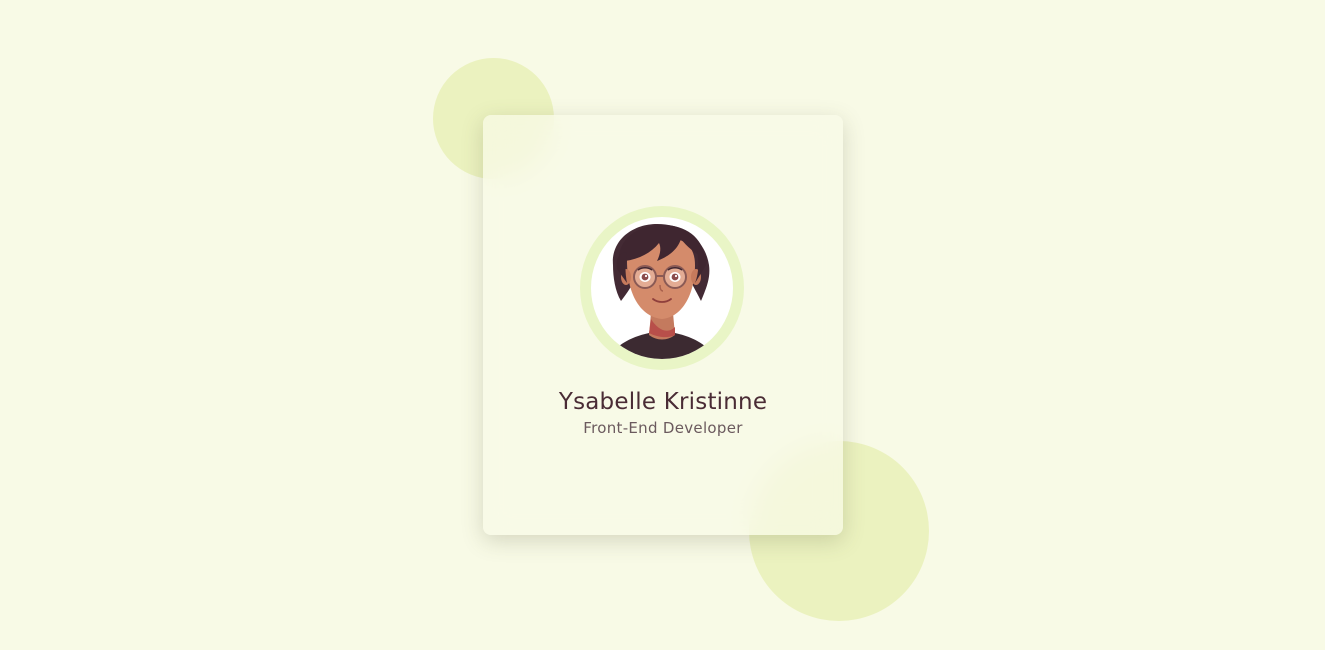  I want to click on avatar-ring, so click(662, 288).